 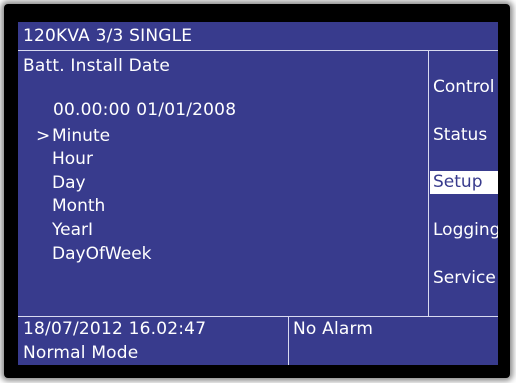 I want to click on menu-item-label: DayOfWeek, so click(x=102, y=254).